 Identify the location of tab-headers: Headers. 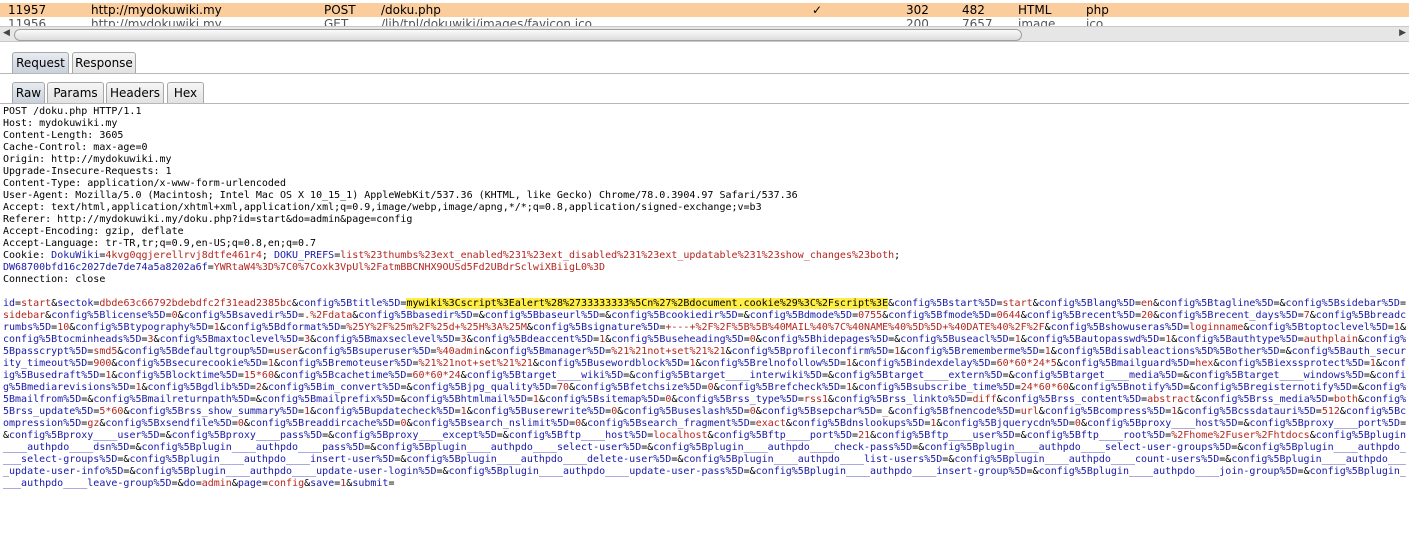
(135, 92).